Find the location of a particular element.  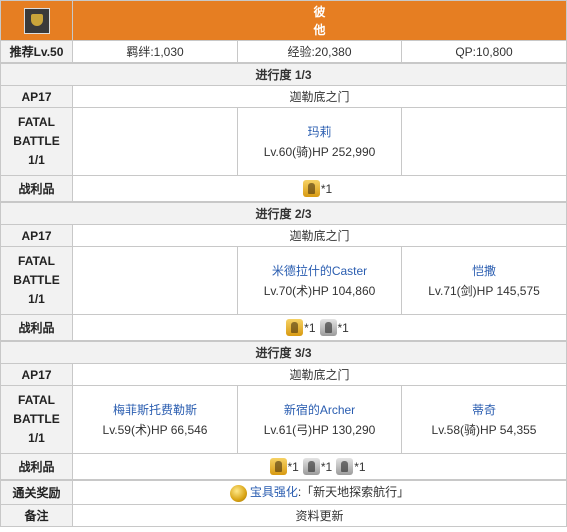

quest-title-line1: 彼 is located at coordinates (319, 11).